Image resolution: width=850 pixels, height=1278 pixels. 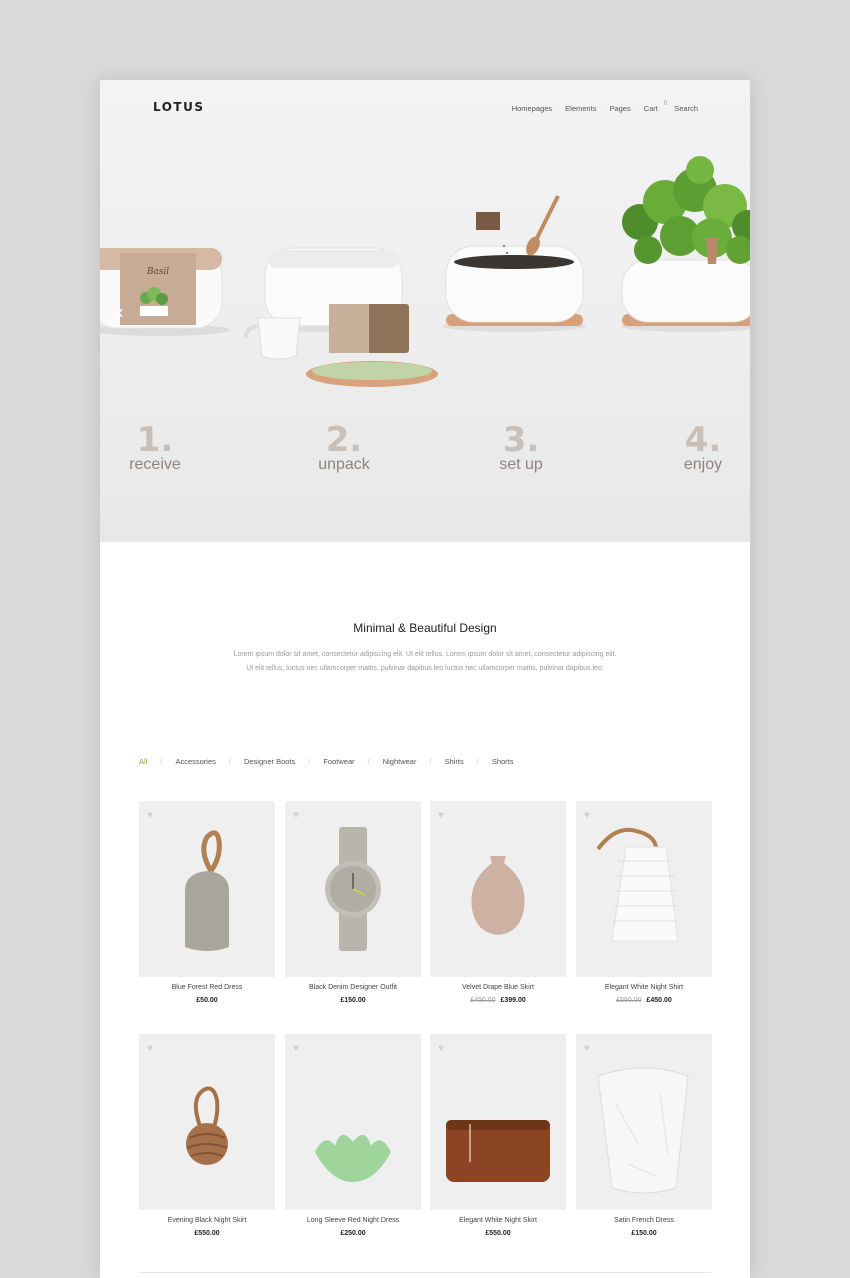 What do you see at coordinates (665, 104) in the screenshot?
I see `cart-count-badge: 0` at bounding box center [665, 104].